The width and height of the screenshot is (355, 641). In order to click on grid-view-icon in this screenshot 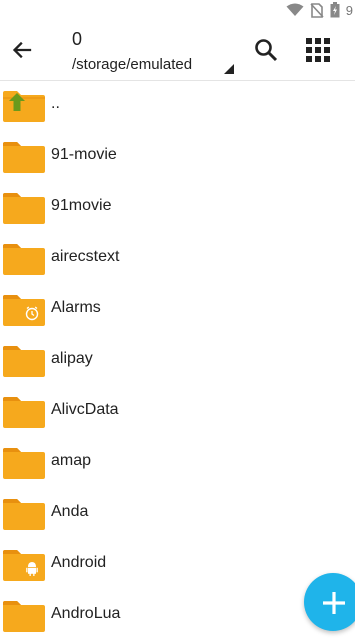, I will do `click(318, 50)`.